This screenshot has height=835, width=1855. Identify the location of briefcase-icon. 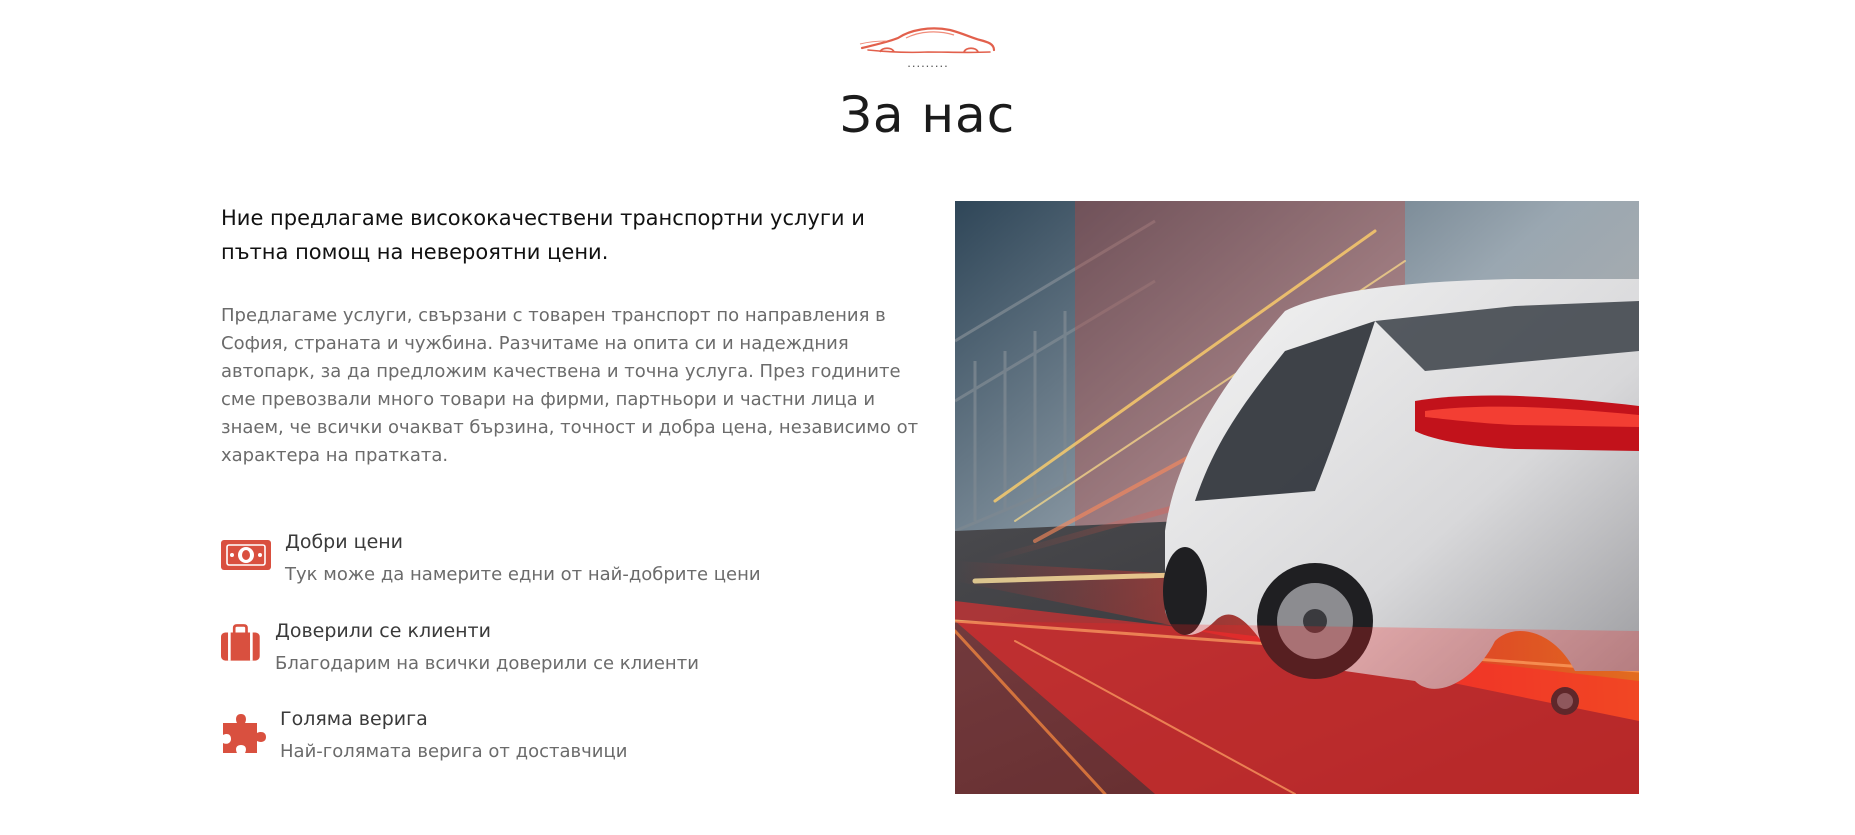
(240, 642).